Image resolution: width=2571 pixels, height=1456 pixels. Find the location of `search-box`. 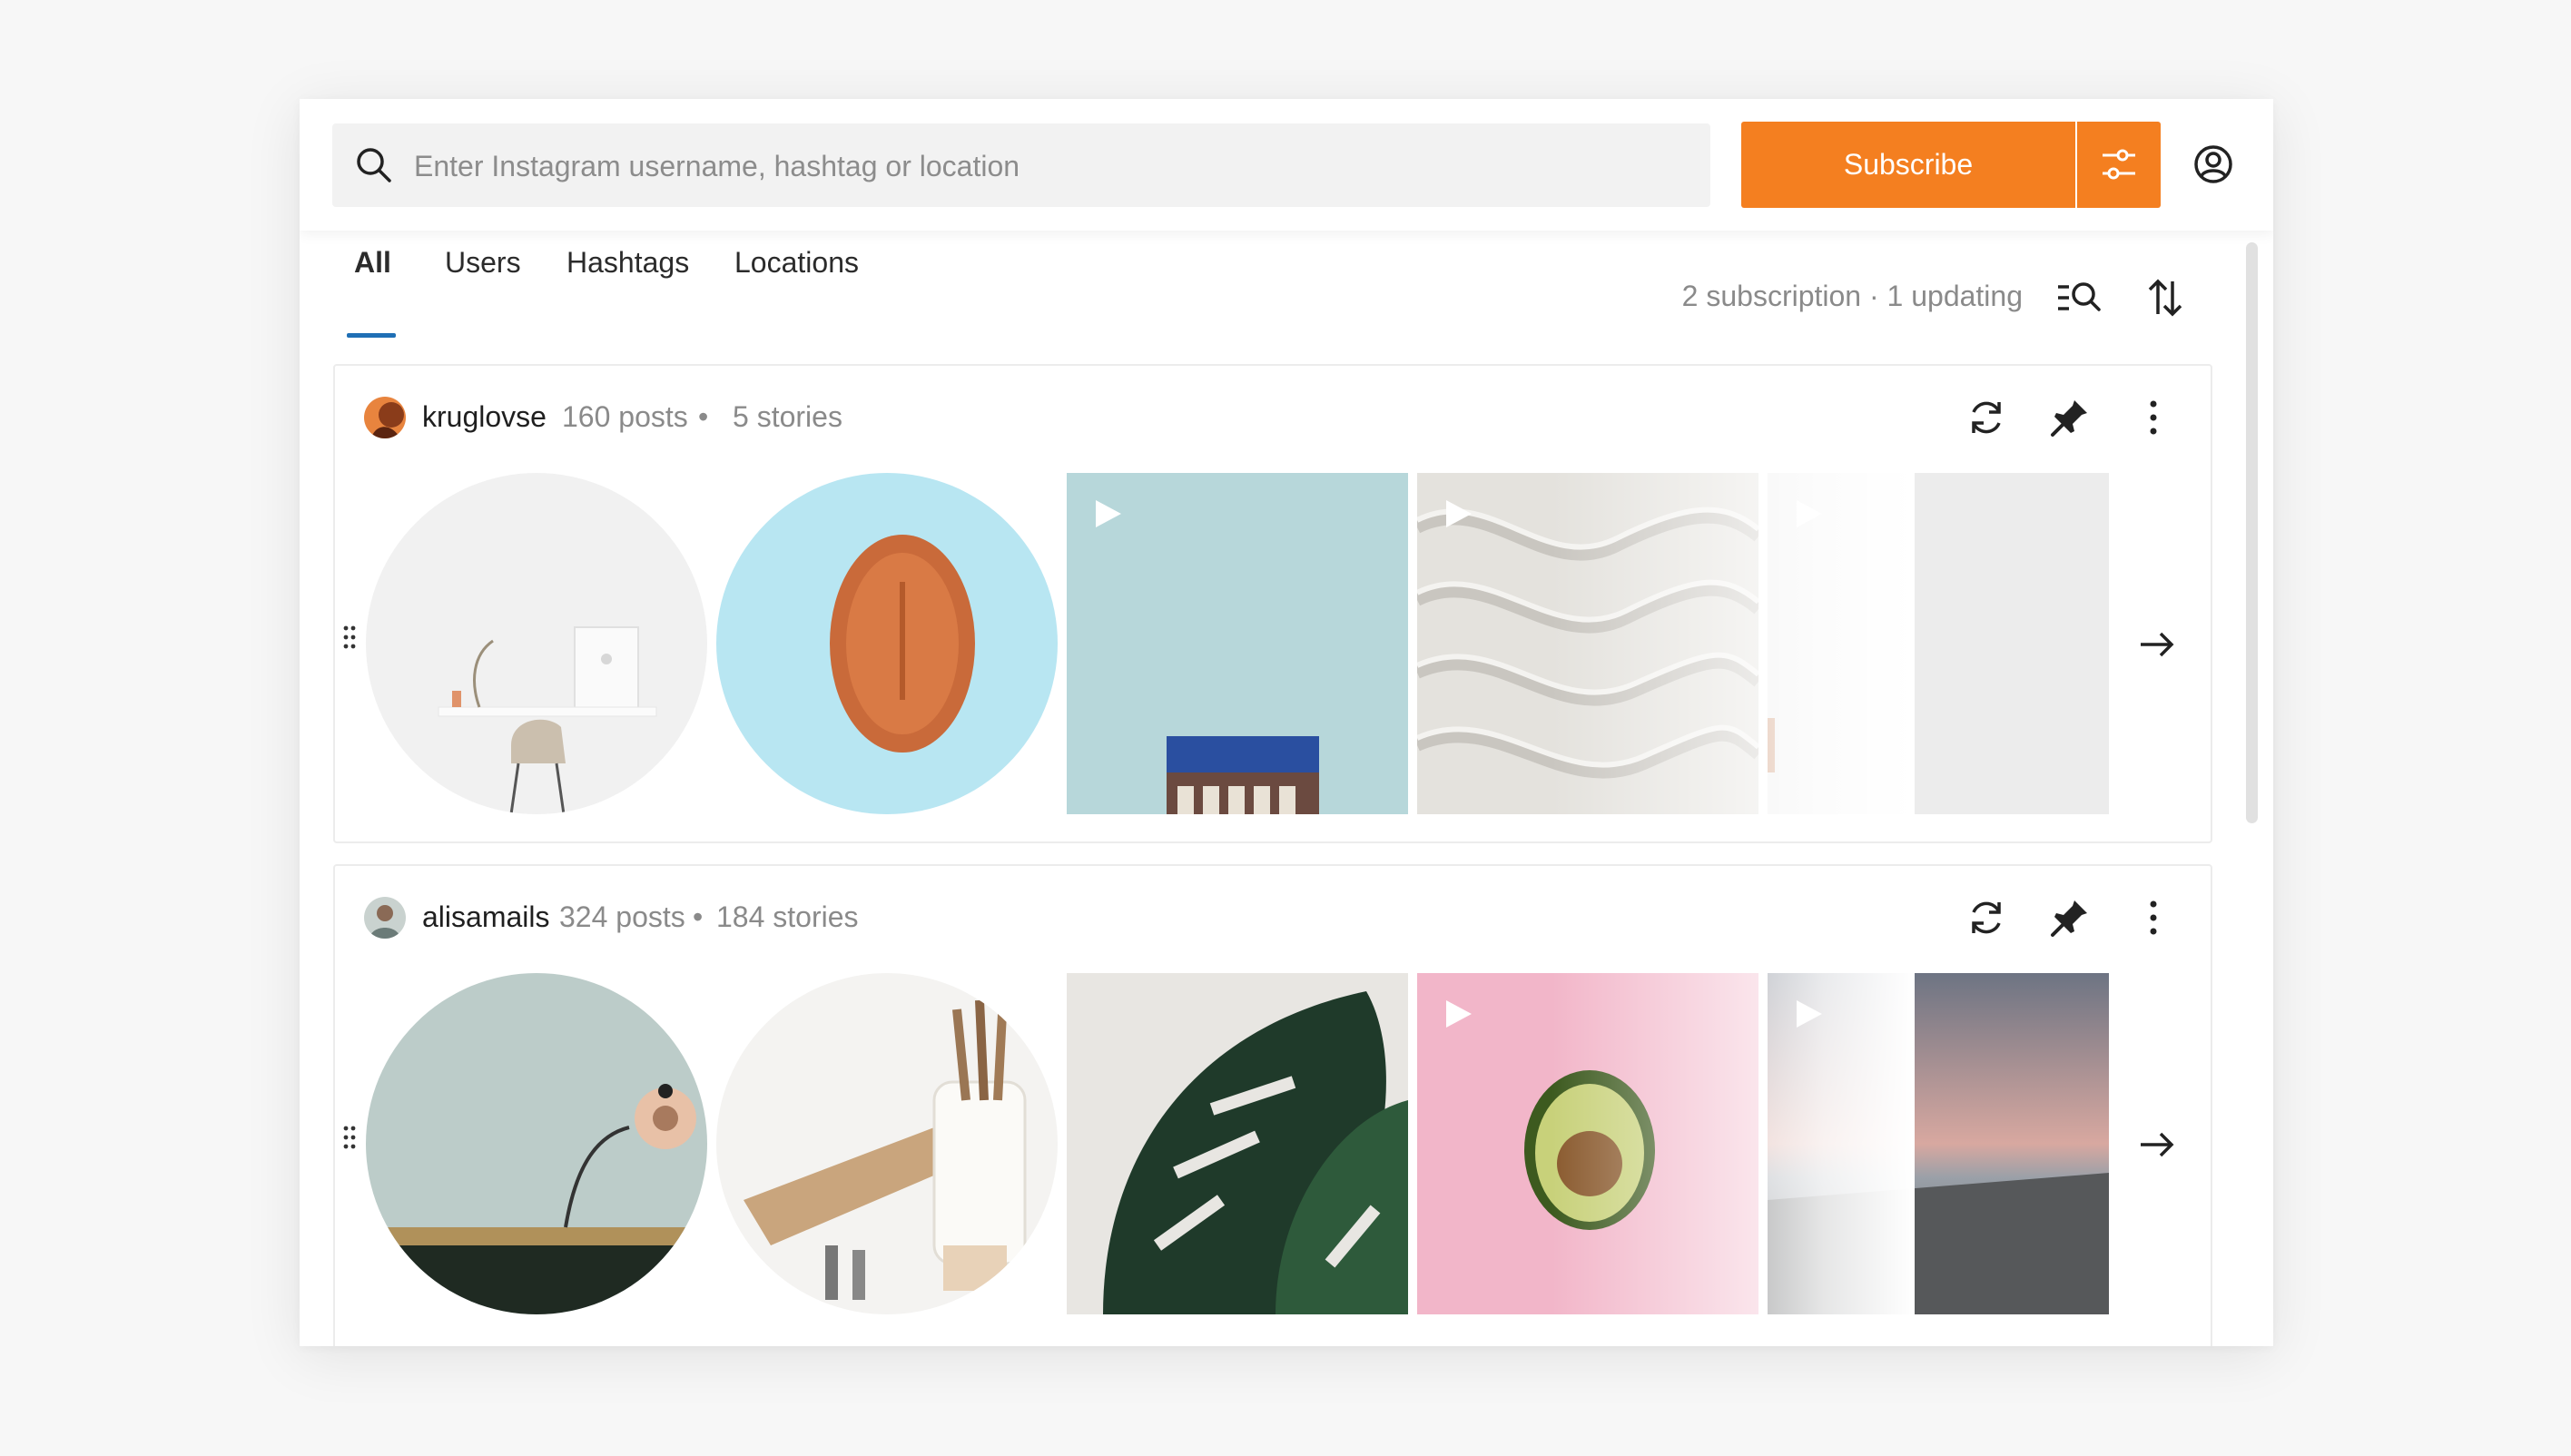

search-box is located at coordinates (1021, 166).